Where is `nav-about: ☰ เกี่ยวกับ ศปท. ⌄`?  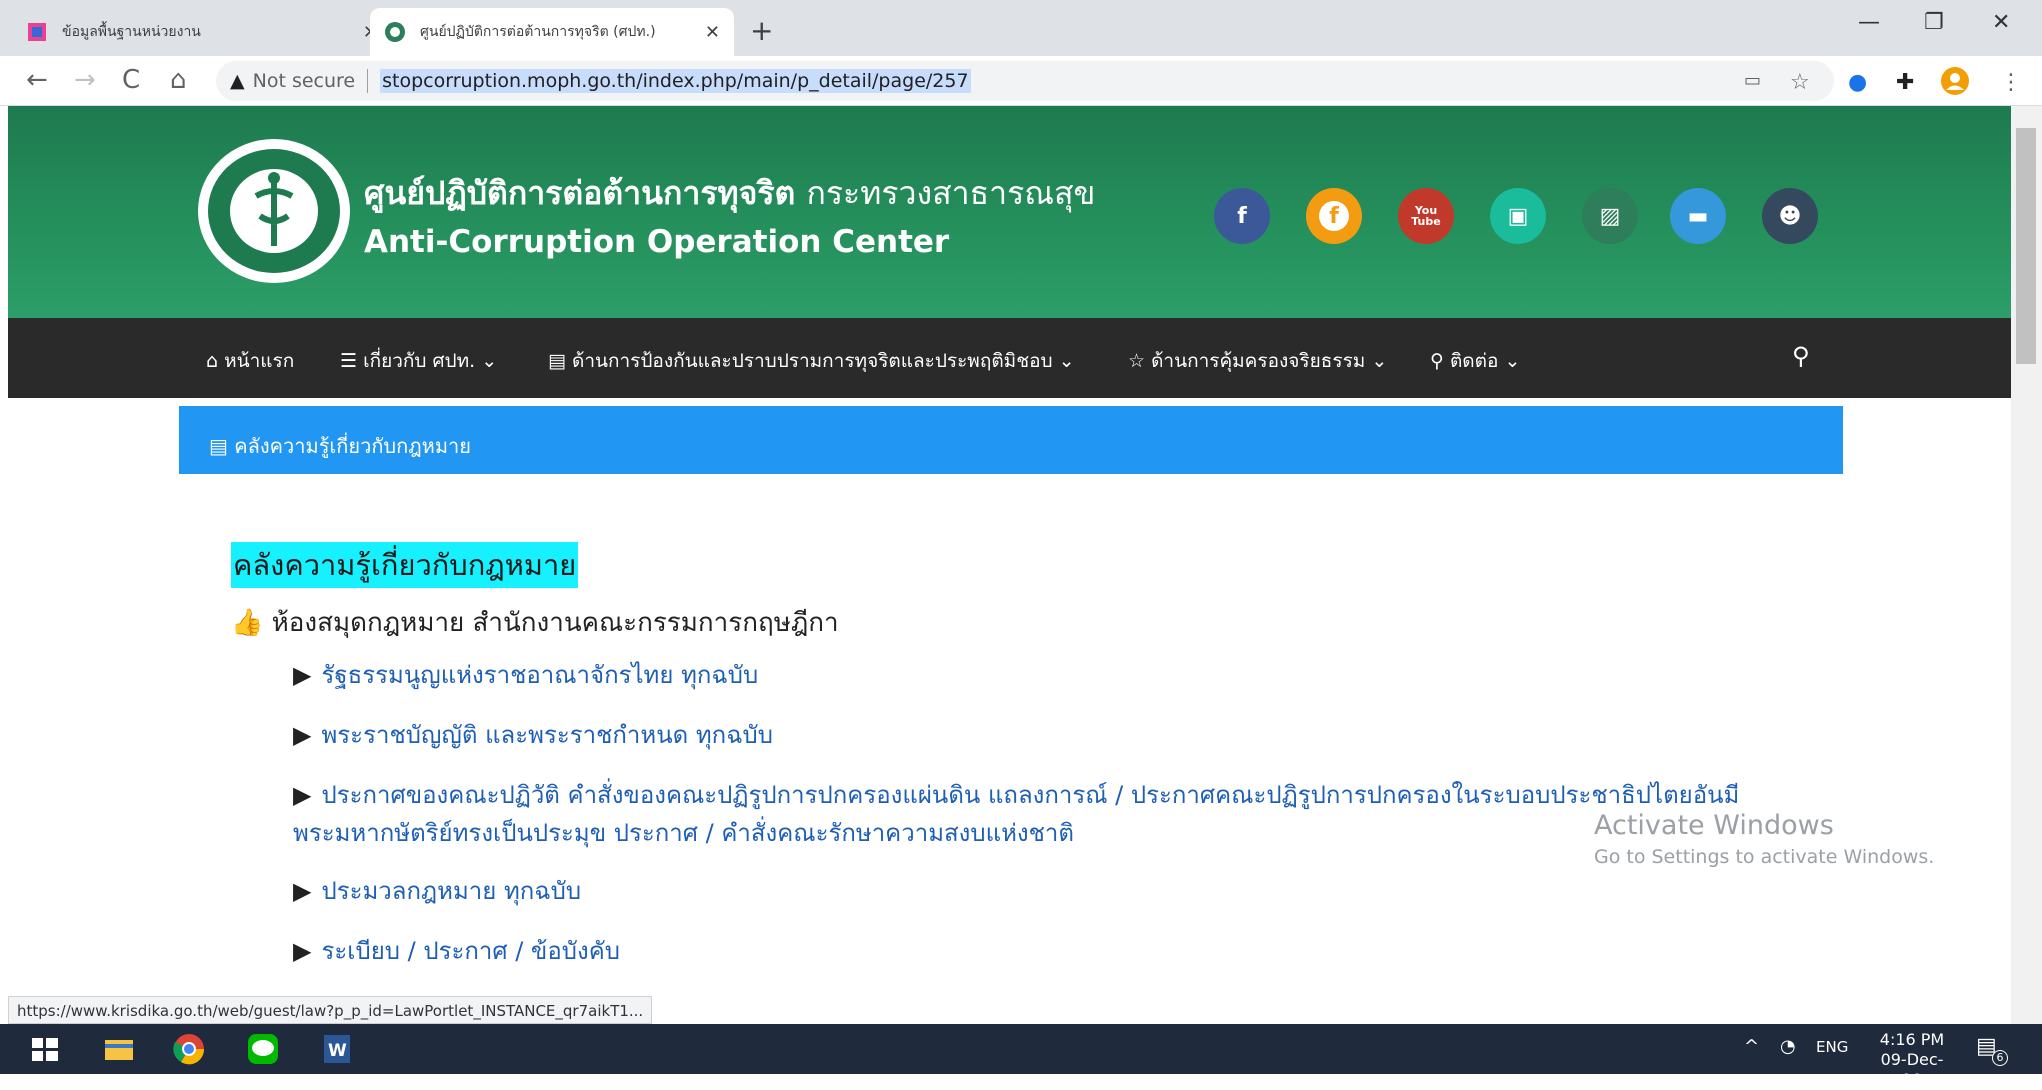
nav-about: ☰ เกี่ยวกับ ศปท. ⌄ is located at coordinates (418, 361).